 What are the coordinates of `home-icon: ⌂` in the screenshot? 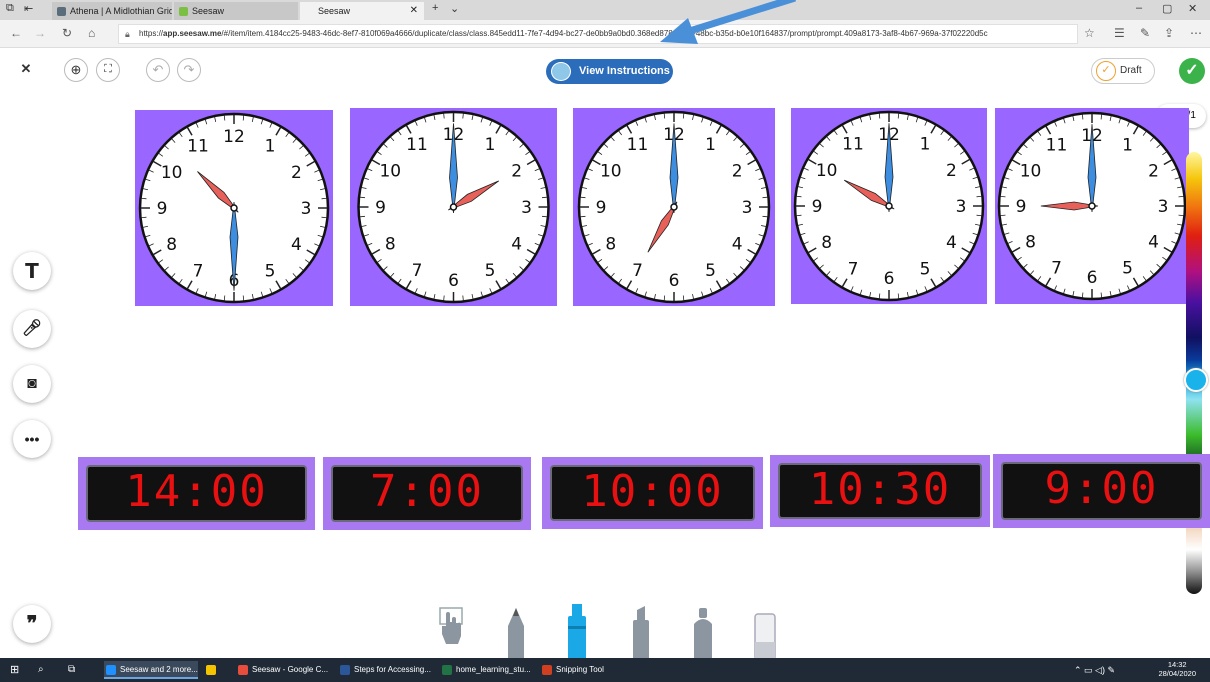 It's located at (91, 33).